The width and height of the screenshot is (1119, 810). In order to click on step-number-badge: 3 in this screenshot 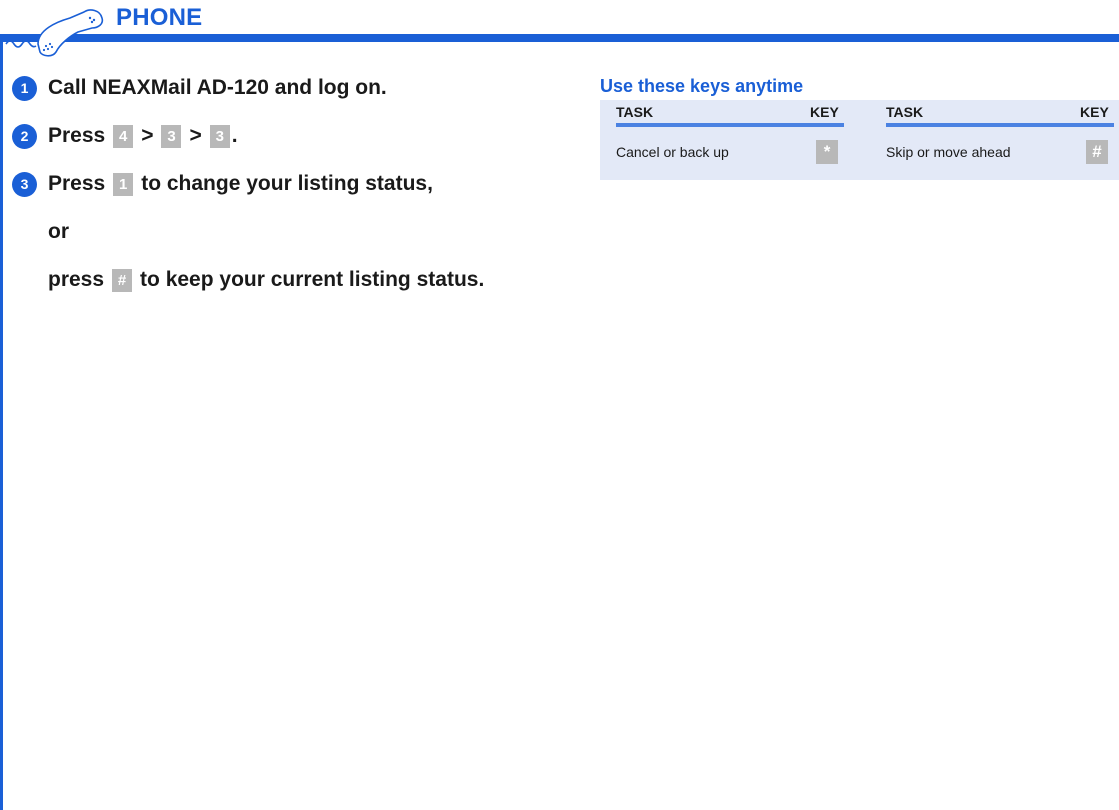, I will do `click(24, 184)`.